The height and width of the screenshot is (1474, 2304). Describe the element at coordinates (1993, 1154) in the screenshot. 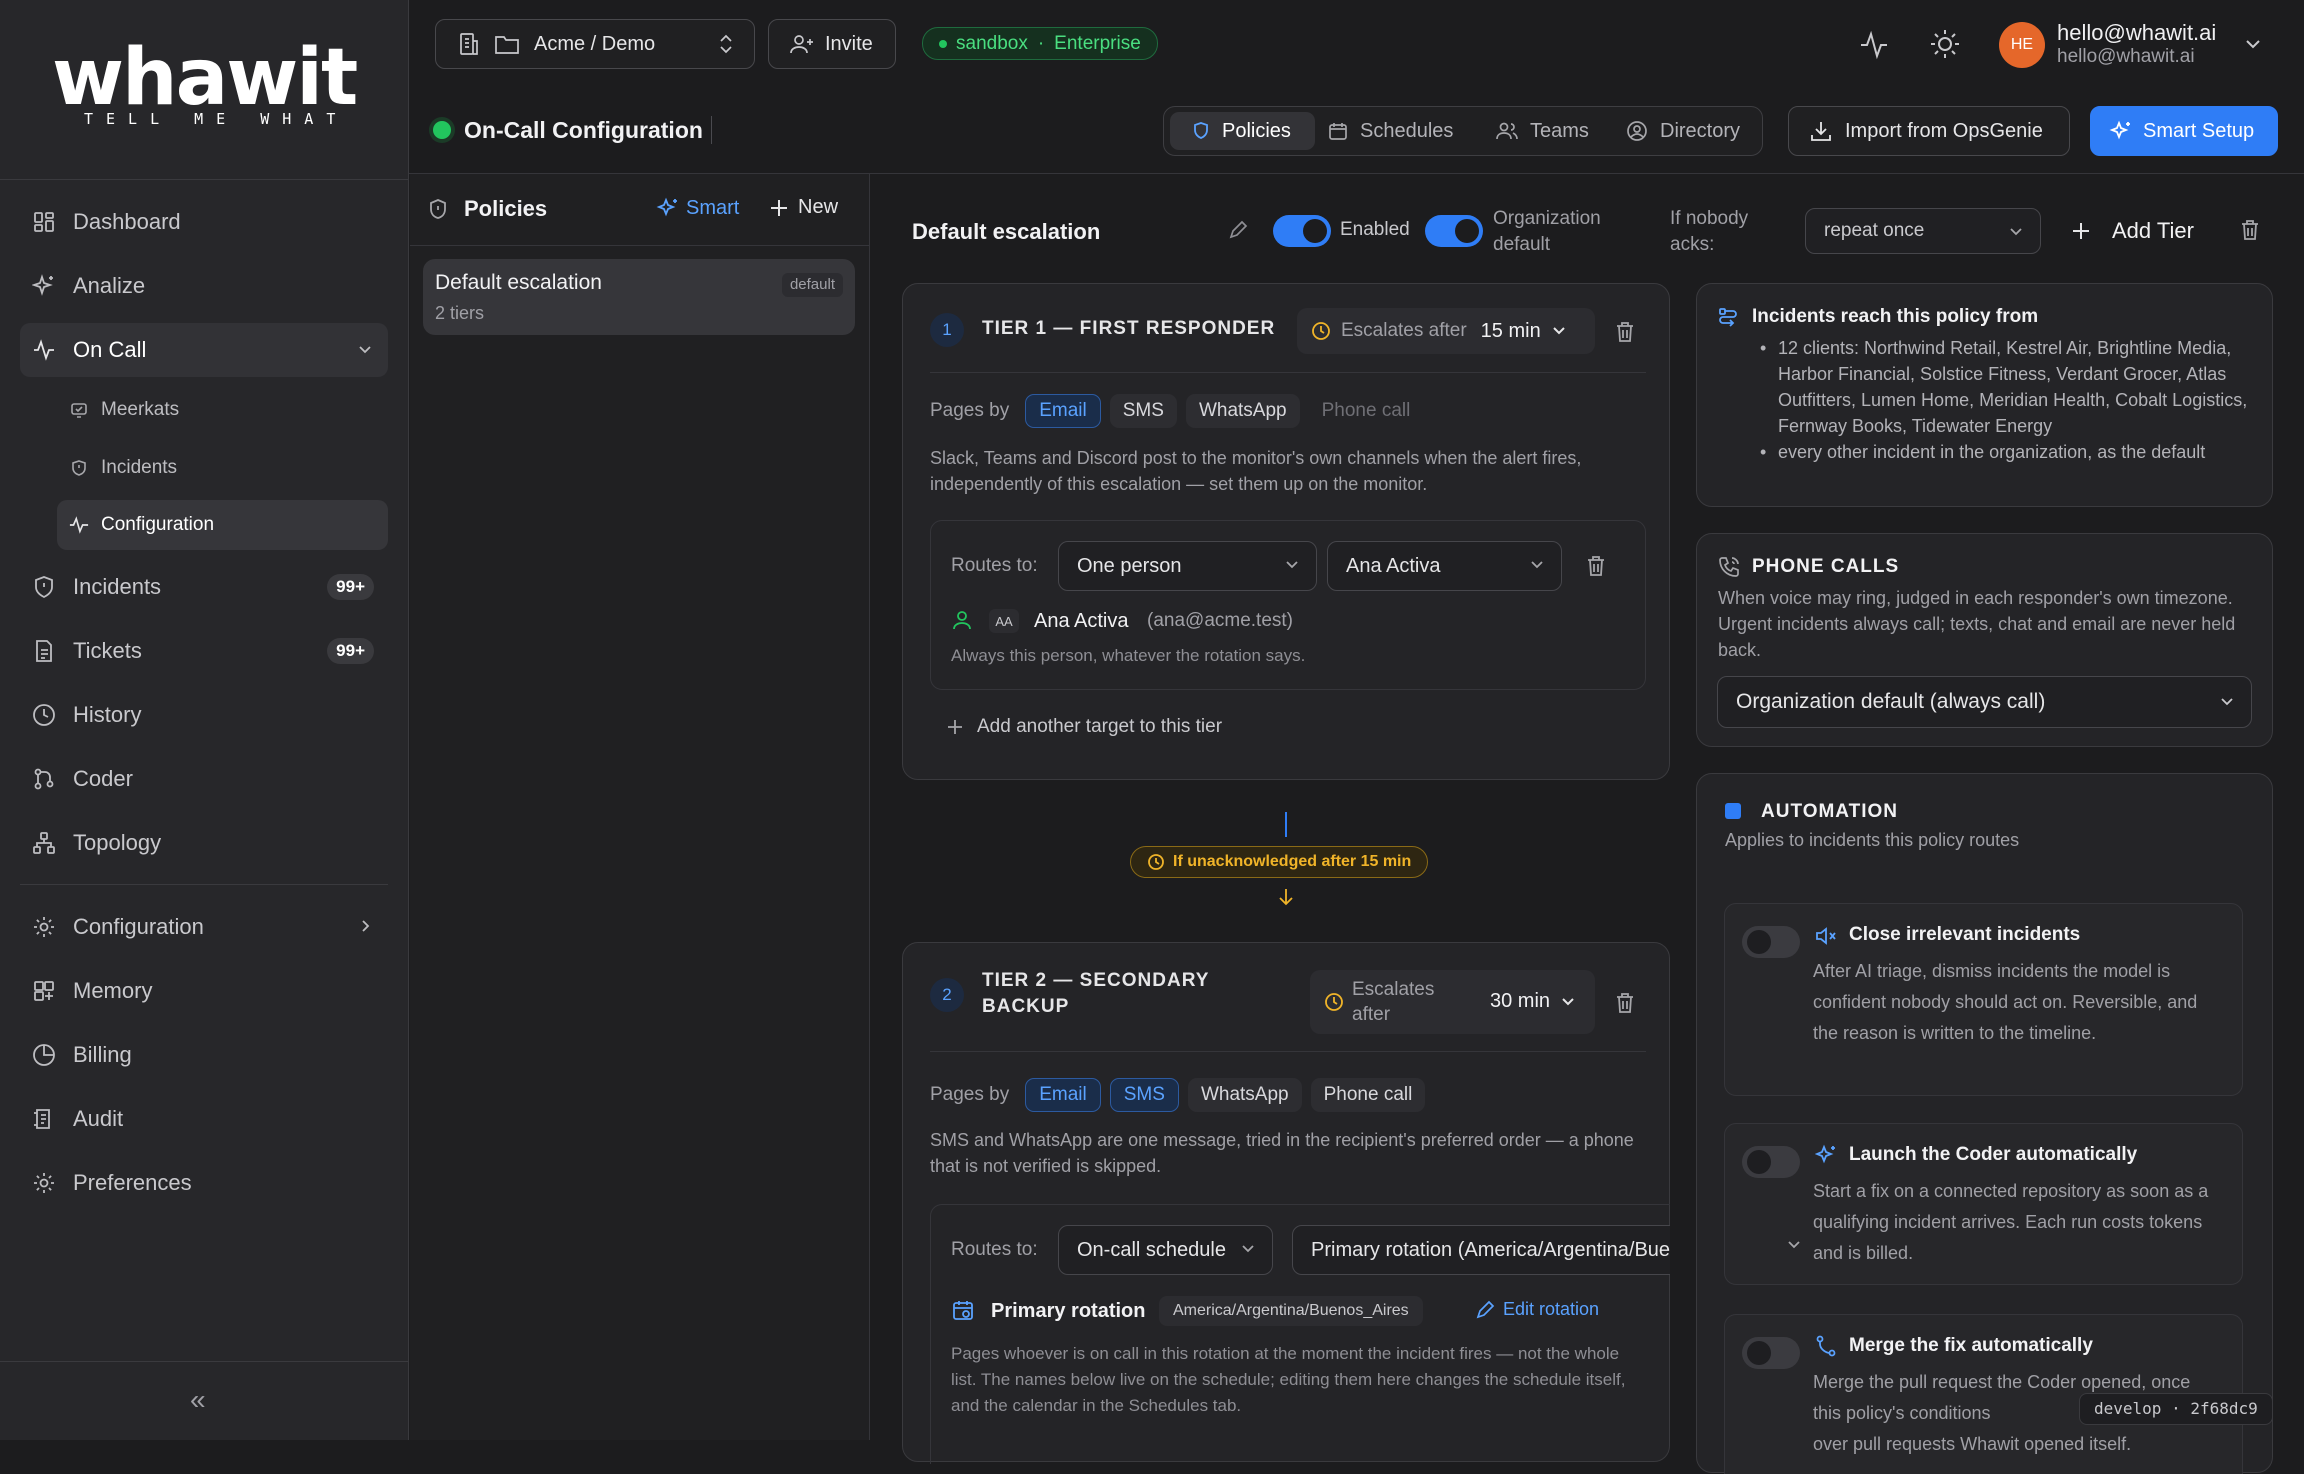

I see `automation-item-title: Launch the Coder automatically` at that location.